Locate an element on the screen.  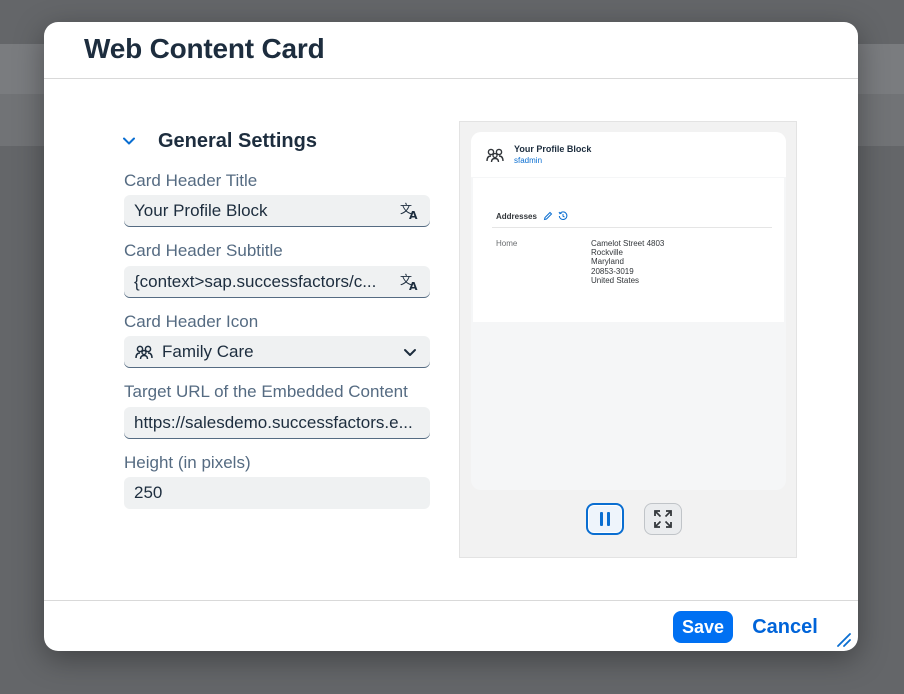
card-header-icon-value: Family Care is located at coordinates (208, 351).